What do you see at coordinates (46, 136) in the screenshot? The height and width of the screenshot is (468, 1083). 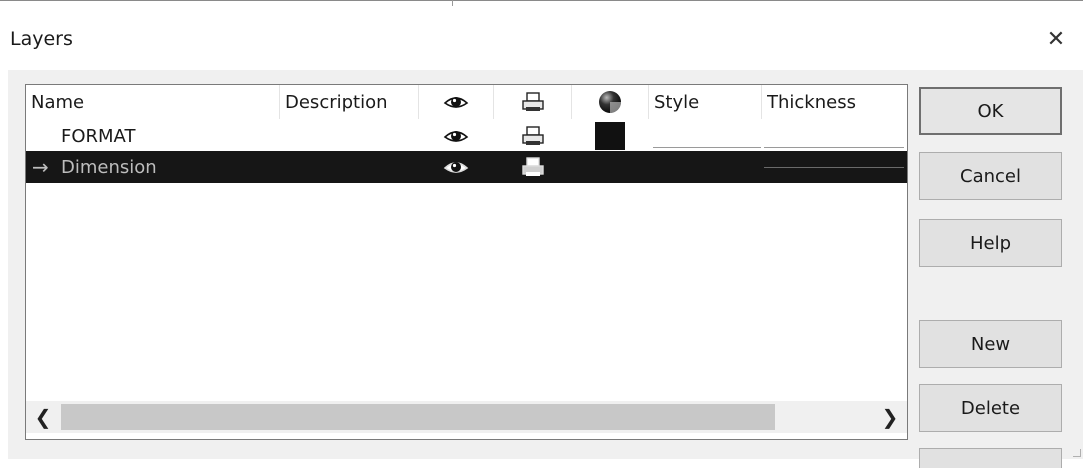 I see `current-layer-marker` at bounding box center [46, 136].